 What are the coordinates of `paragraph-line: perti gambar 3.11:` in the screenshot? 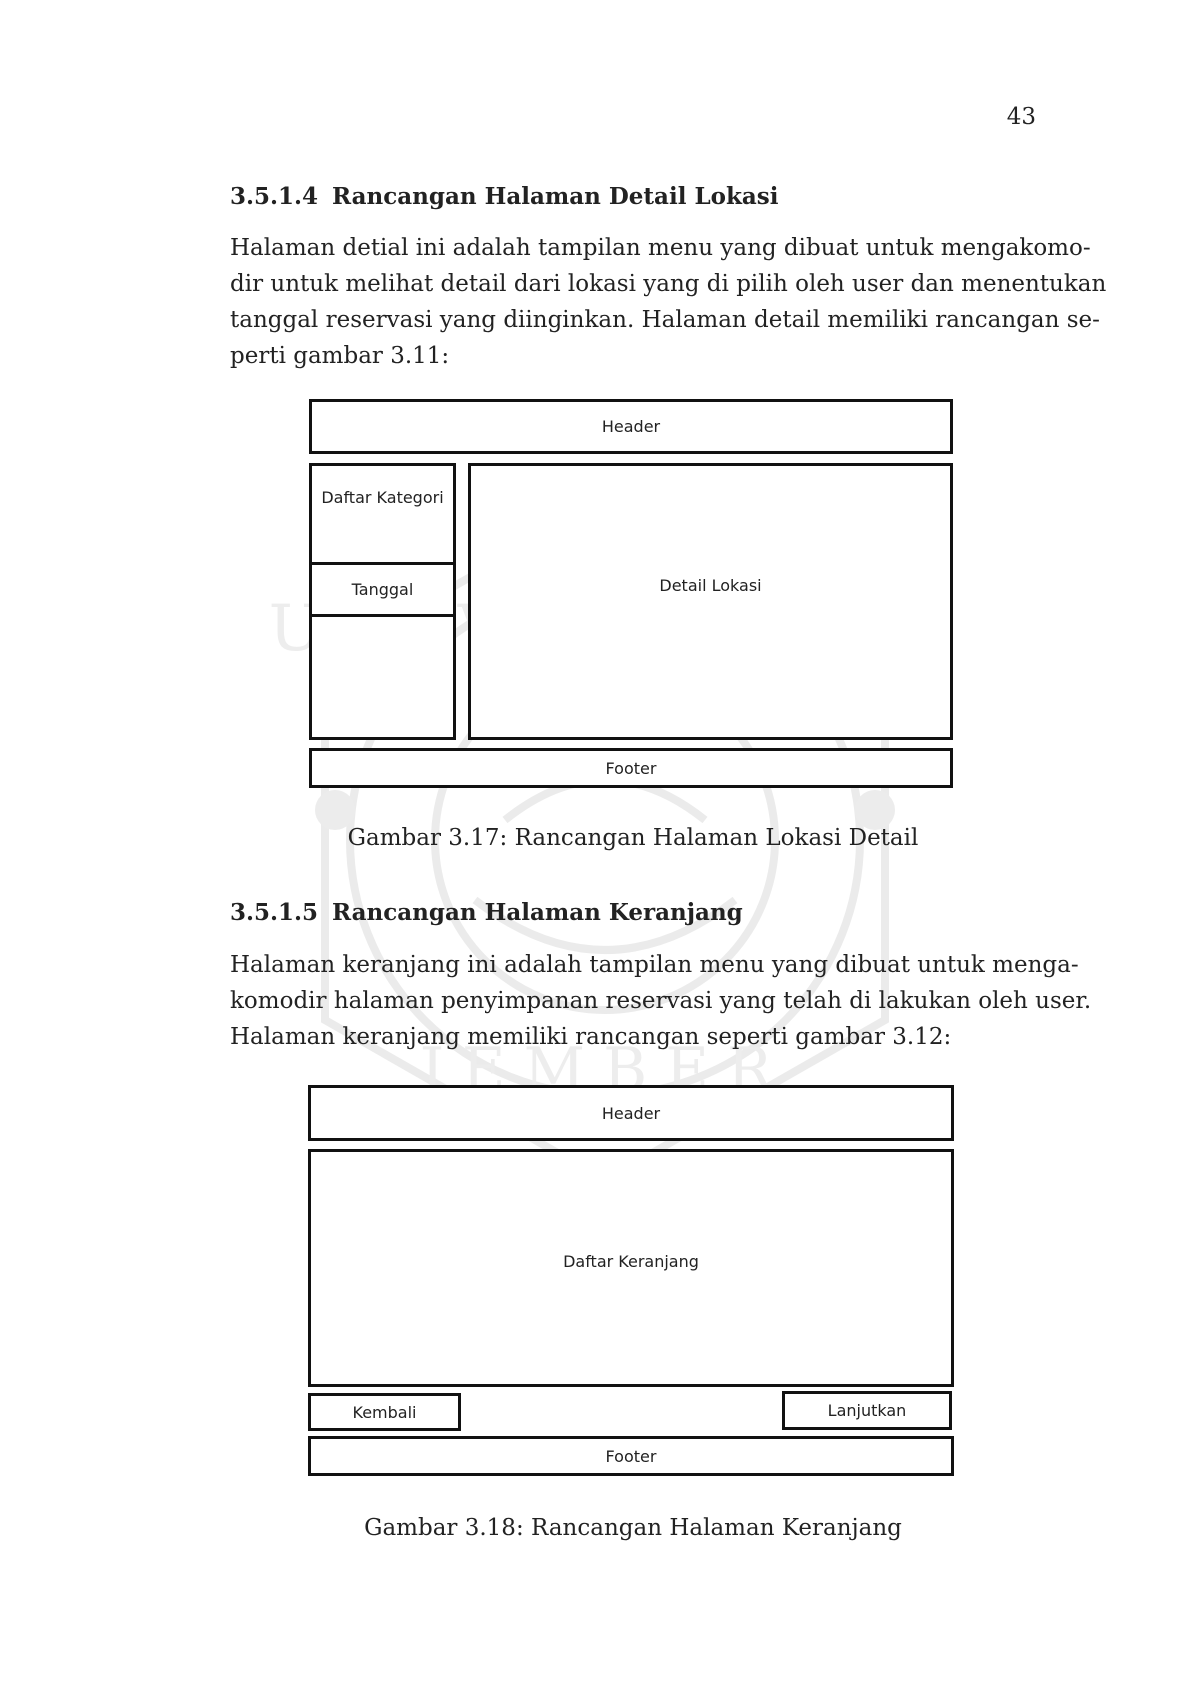 It's located at (340, 356).